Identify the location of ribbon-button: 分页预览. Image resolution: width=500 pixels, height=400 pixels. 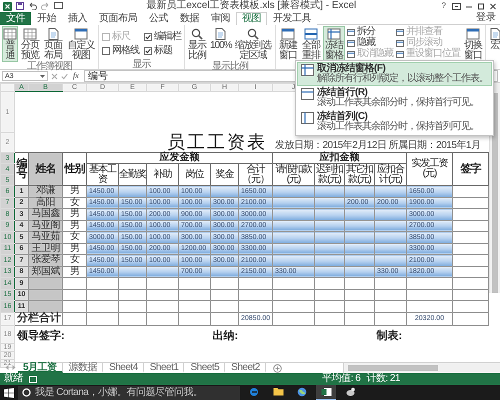
(30, 44).